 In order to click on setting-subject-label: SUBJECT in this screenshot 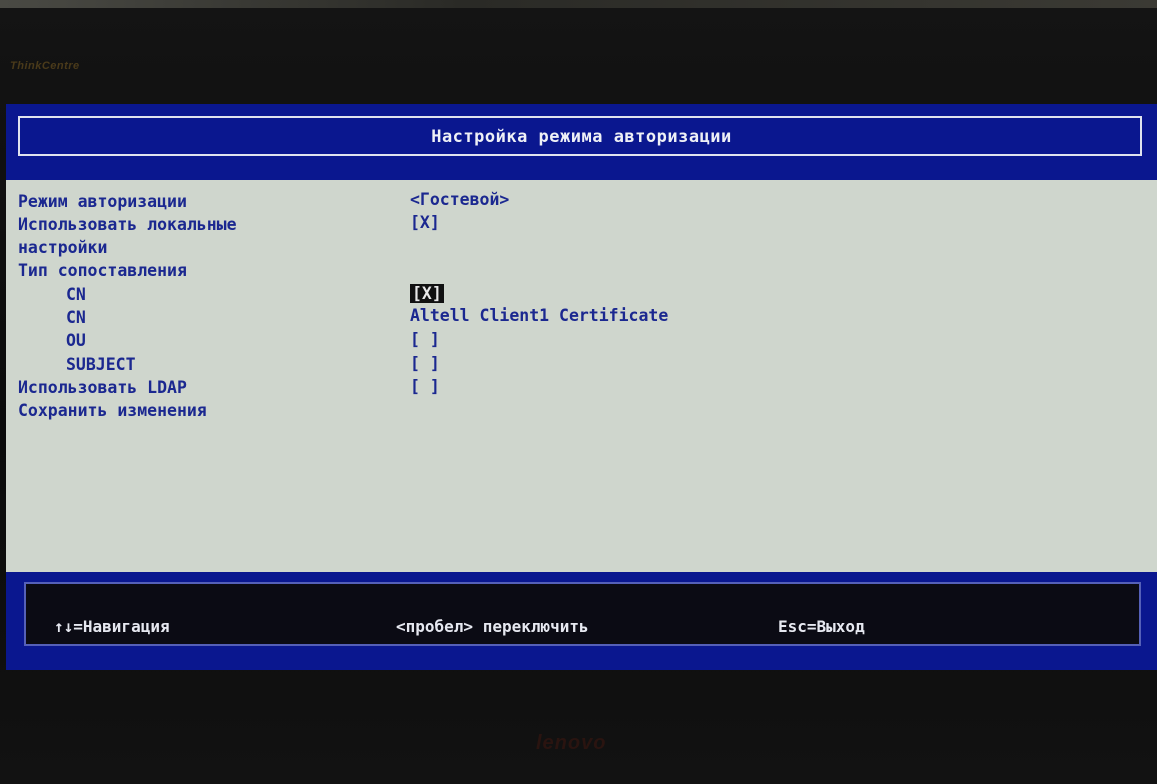, I will do `click(101, 364)`.